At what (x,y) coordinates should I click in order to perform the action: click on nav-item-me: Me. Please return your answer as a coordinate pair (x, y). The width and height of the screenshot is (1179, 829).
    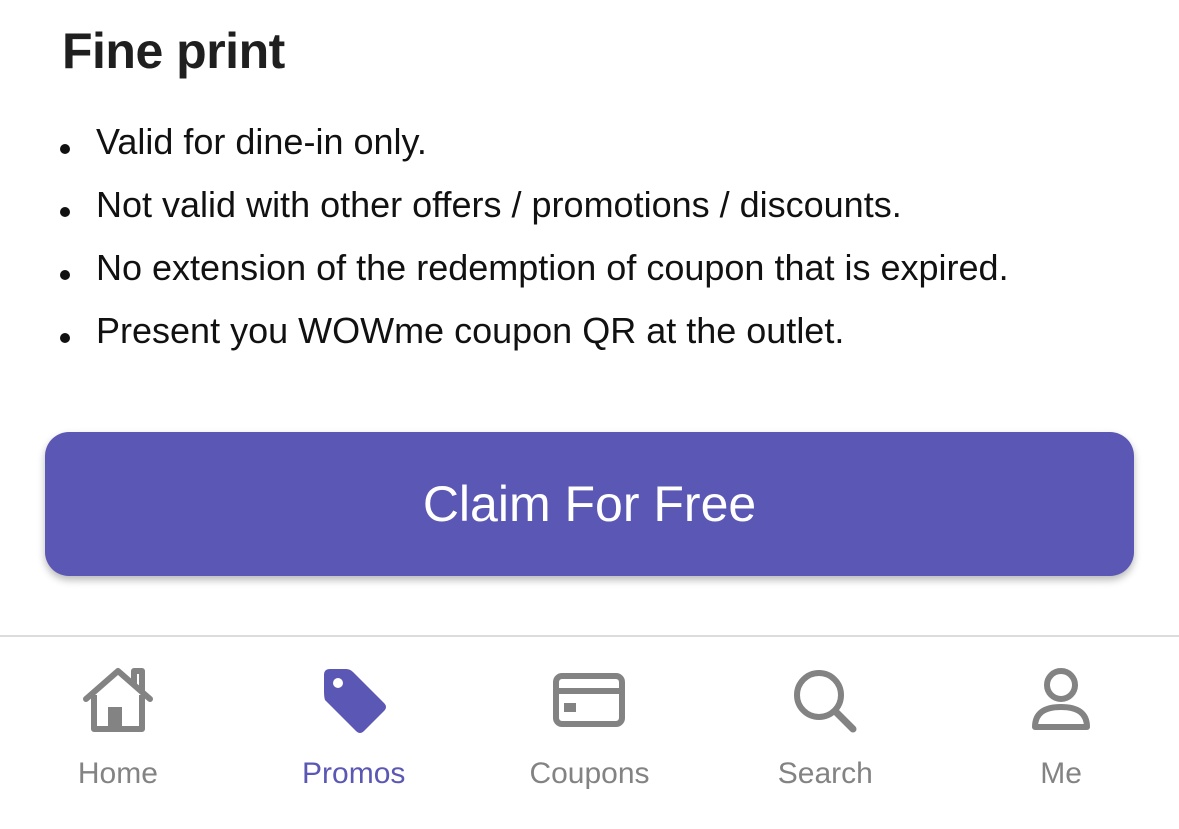
    Looking at the image, I should click on (1061, 733).